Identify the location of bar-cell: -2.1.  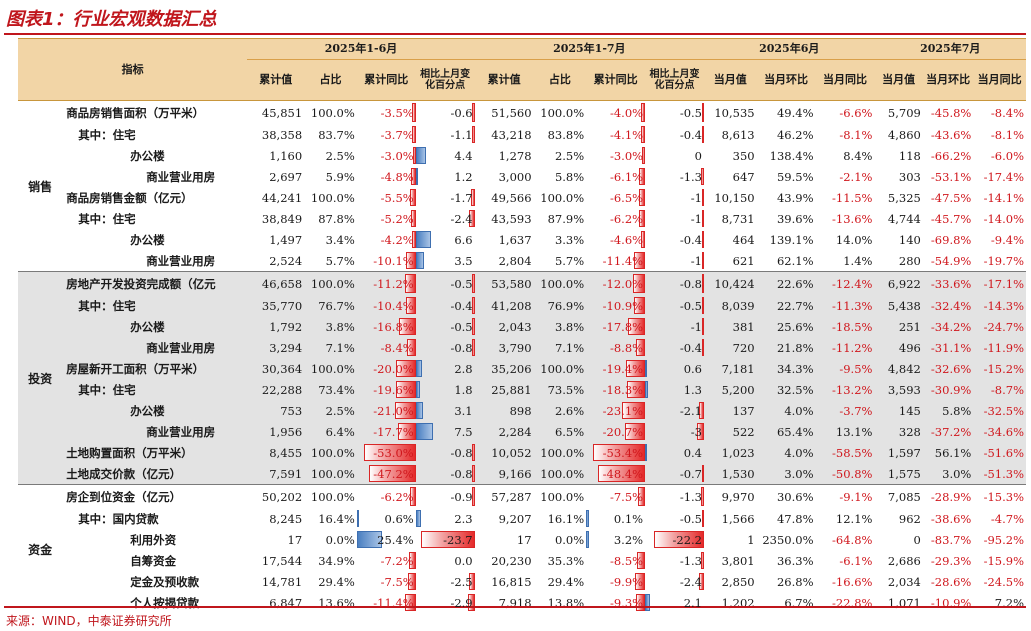
(674, 410).